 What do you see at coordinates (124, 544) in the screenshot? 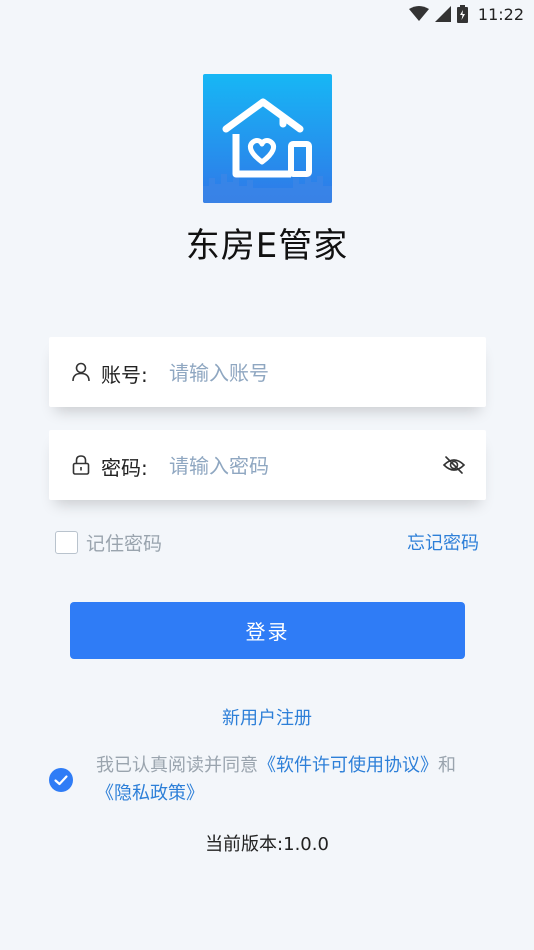
I see `remember-label: 记住密码` at bounding box center [124, 544].